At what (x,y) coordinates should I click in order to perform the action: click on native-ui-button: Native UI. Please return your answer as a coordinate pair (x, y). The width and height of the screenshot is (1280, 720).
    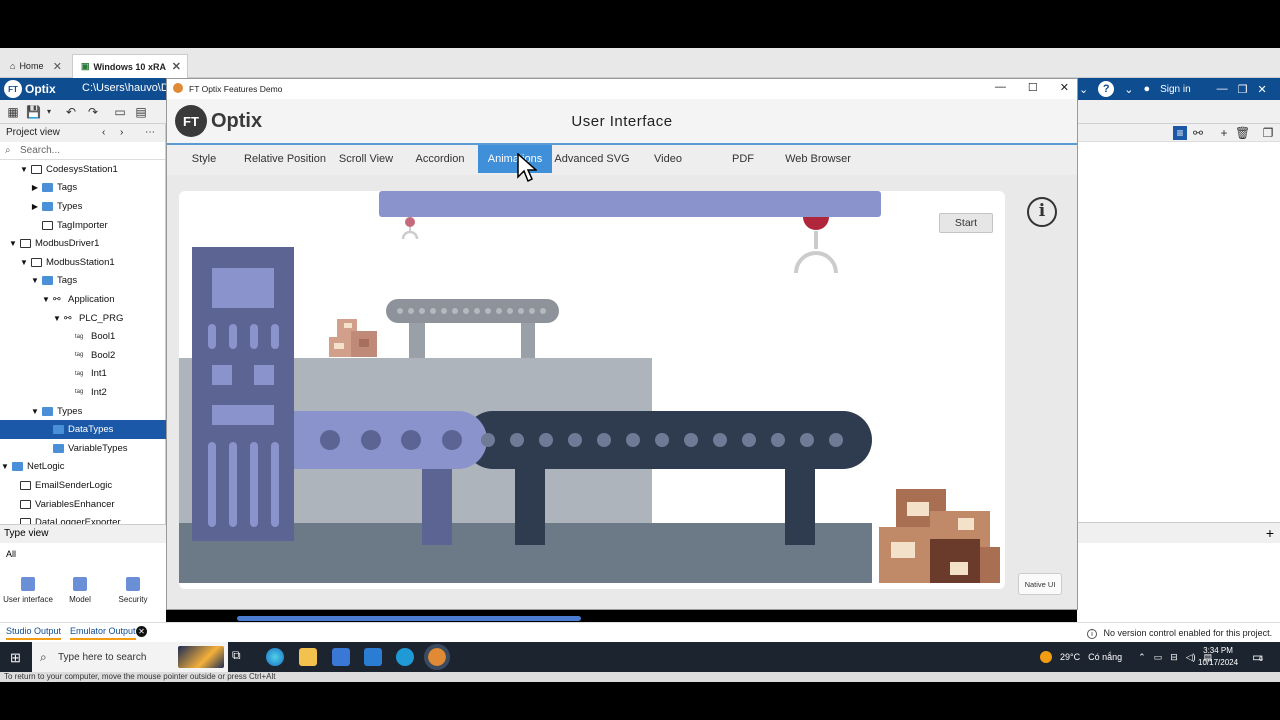
    Looking at the image, I should click on (1040, 584).